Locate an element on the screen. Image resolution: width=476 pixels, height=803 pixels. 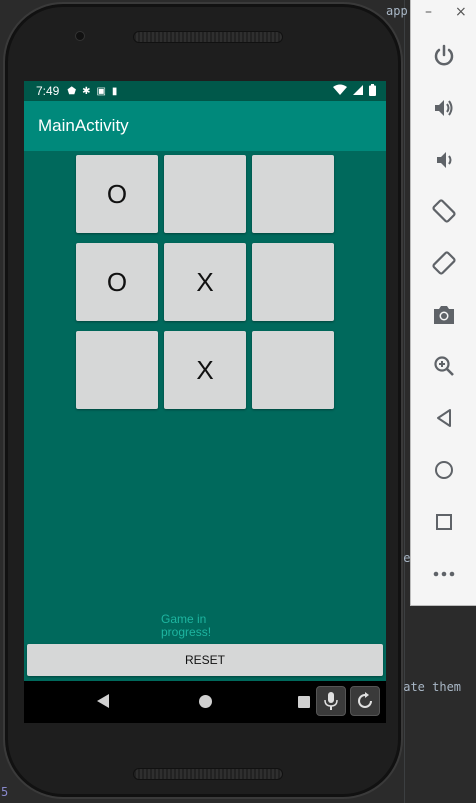
ide-tab-label: app is located at coordinates (397, 11).